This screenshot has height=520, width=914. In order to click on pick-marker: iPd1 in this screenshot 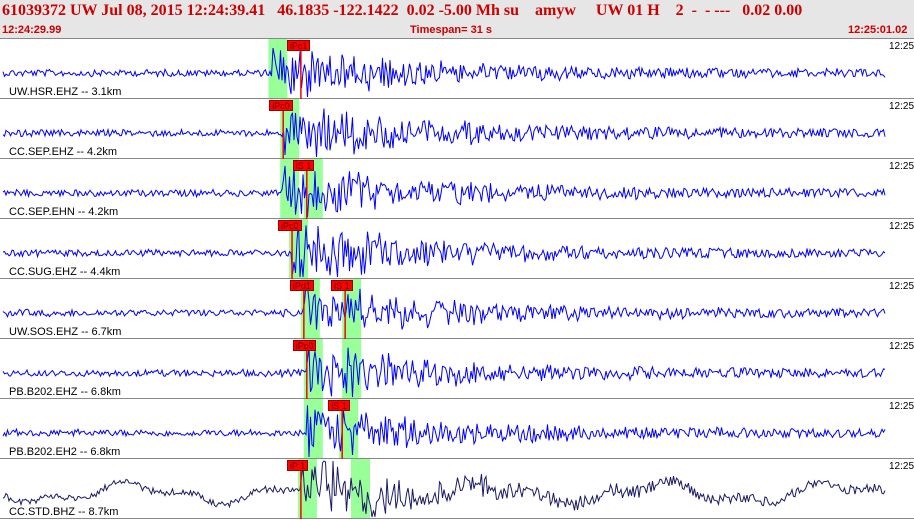, I will do `click(301, 285)`.